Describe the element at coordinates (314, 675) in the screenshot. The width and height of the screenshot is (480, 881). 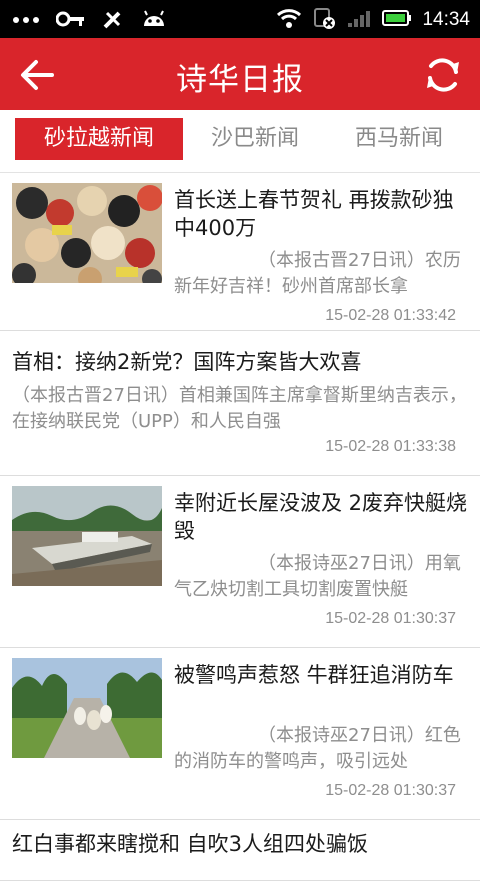
I see `article-title: 被警鸣声惹怒 牛群狂追消防车` at that location.